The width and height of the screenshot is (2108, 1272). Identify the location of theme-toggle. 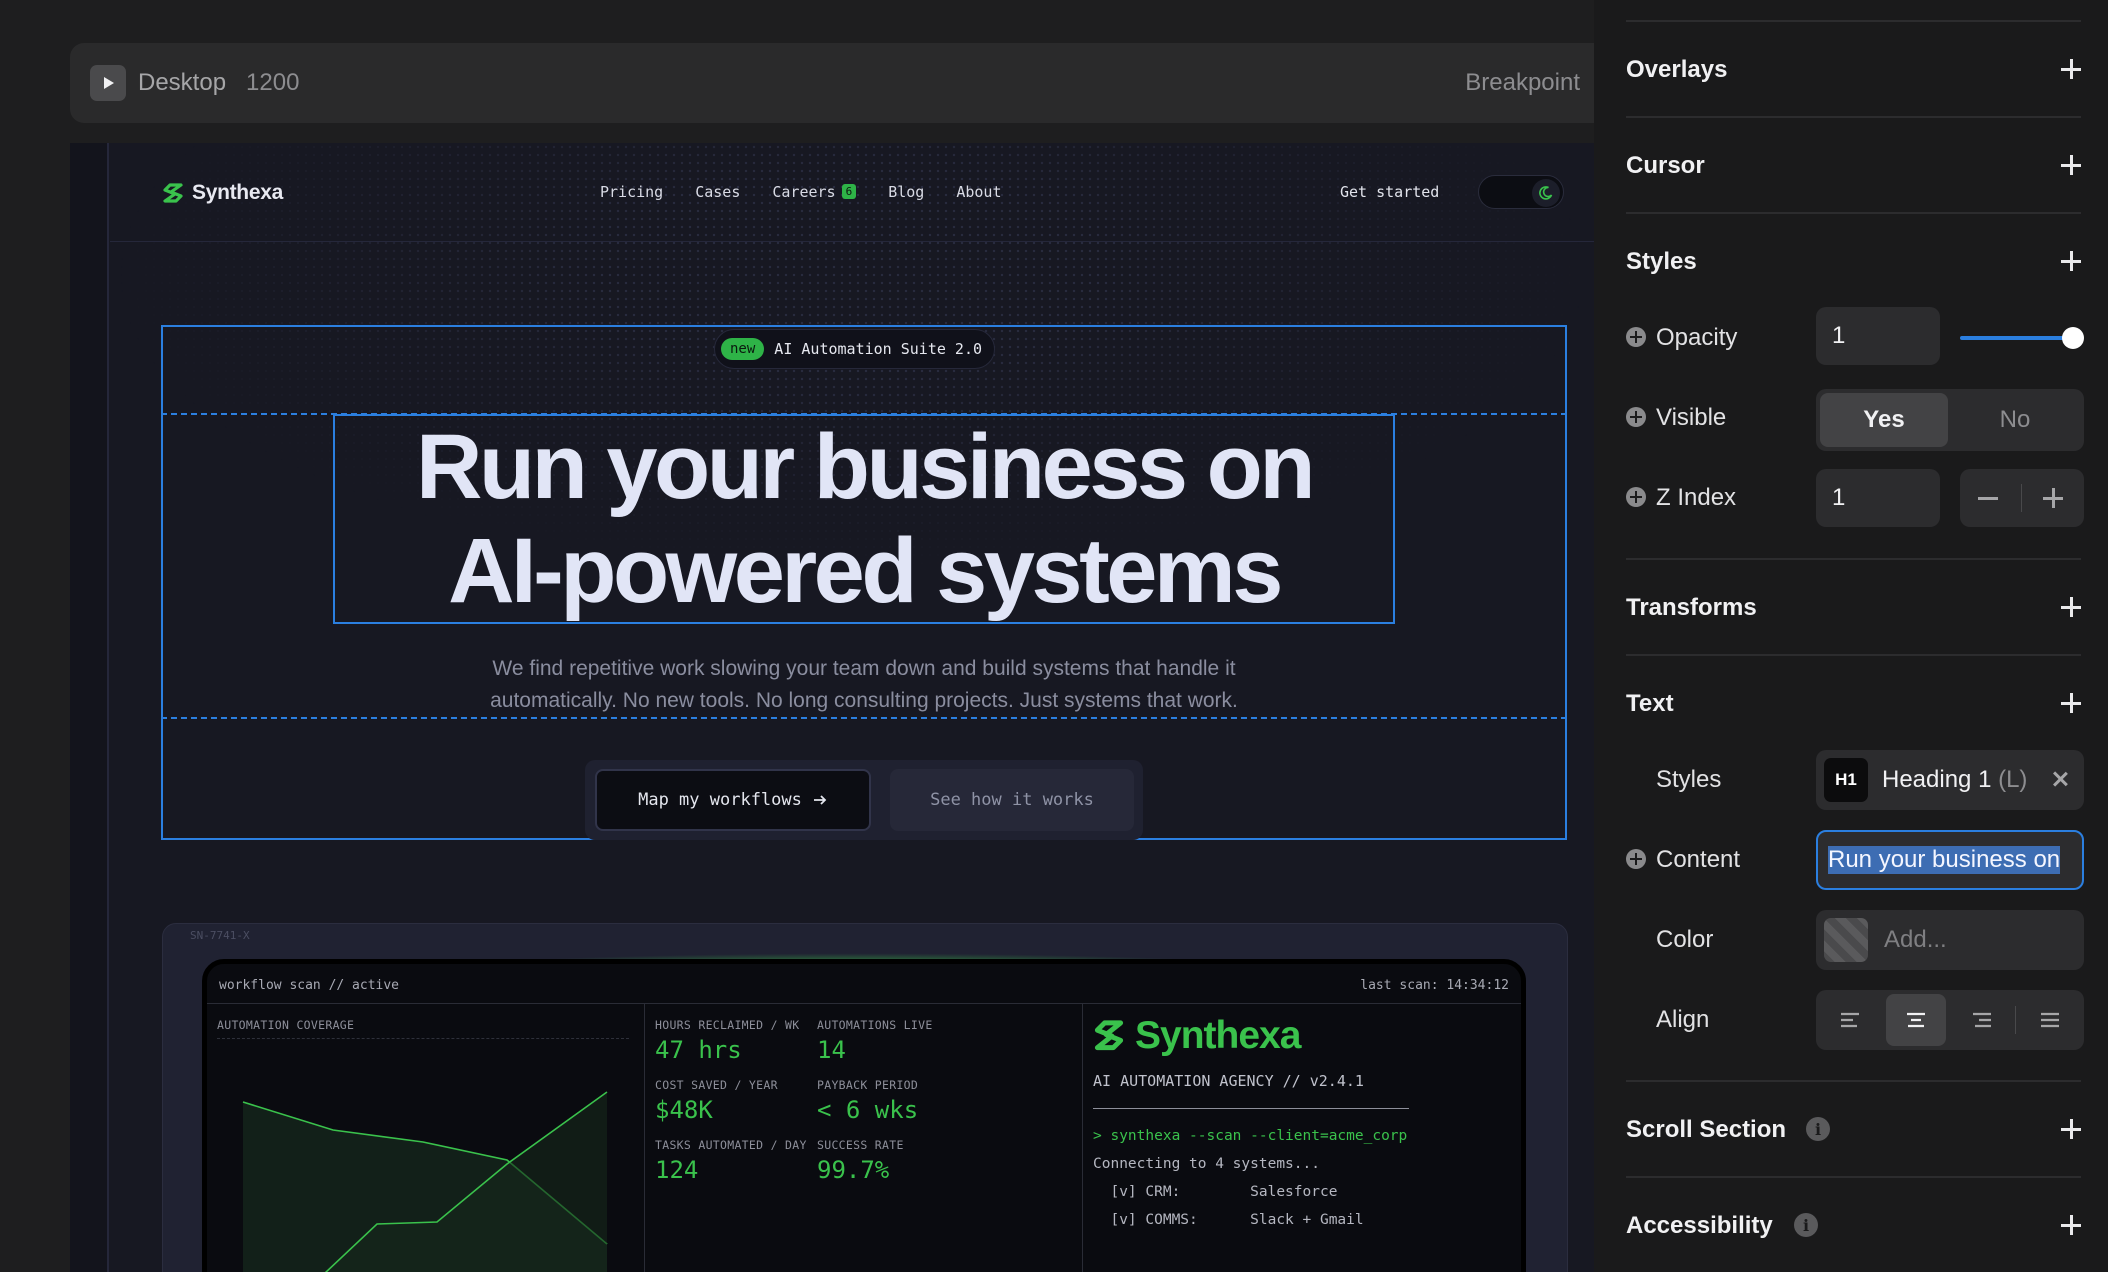
(1521, 192).